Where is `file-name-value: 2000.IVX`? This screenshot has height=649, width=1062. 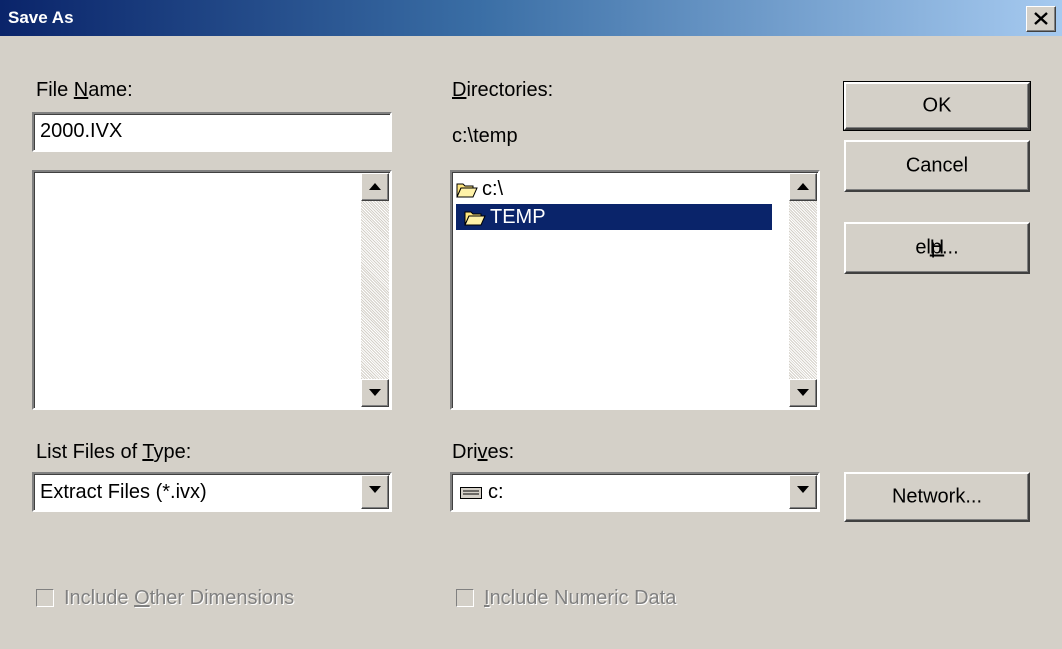 file-name-value: 2000.IVX is located at coordinates (81, 131).